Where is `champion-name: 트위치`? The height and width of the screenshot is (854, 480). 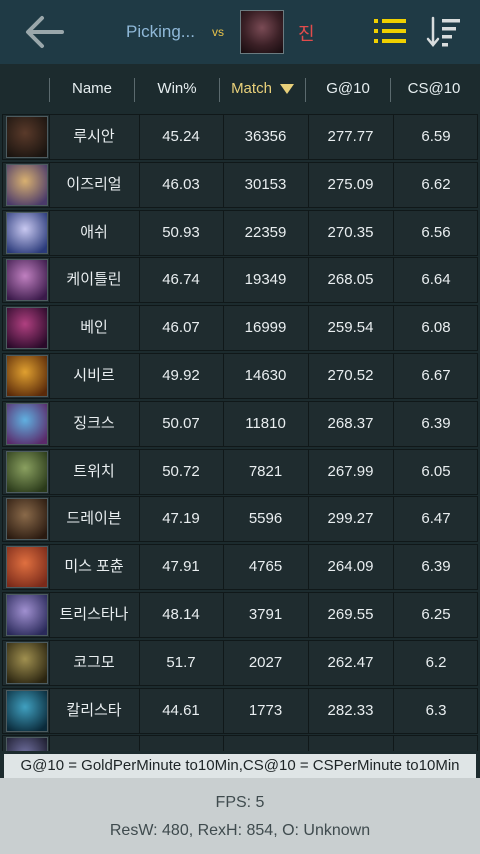 champion-name: 트위치 is located at coordinates (94, 471).